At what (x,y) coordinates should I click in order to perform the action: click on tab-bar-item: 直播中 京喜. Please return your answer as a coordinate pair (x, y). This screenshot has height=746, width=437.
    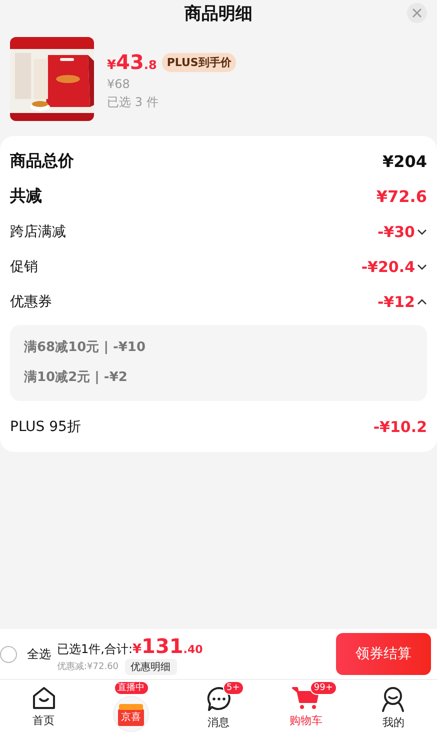
    Looking at the image, I should click on (131, 713).